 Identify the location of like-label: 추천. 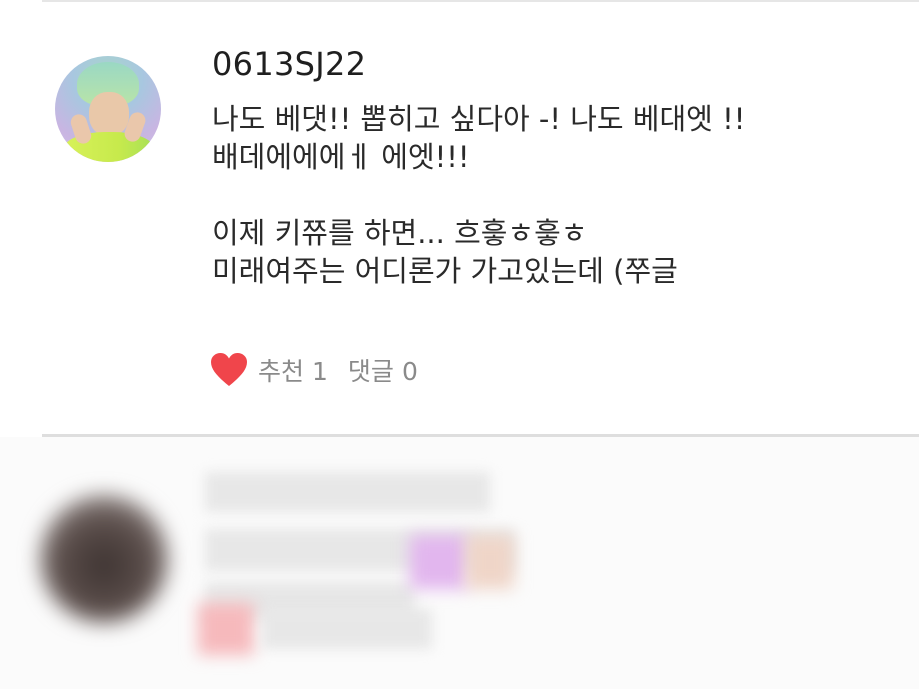
(281, 371).